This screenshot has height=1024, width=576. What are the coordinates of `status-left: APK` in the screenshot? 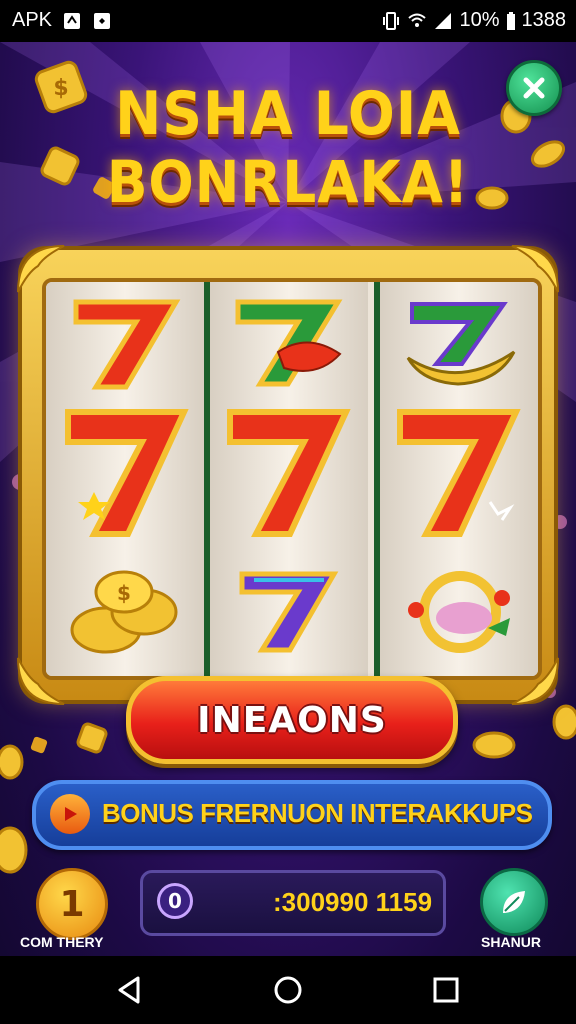 It's located at (62, 20).